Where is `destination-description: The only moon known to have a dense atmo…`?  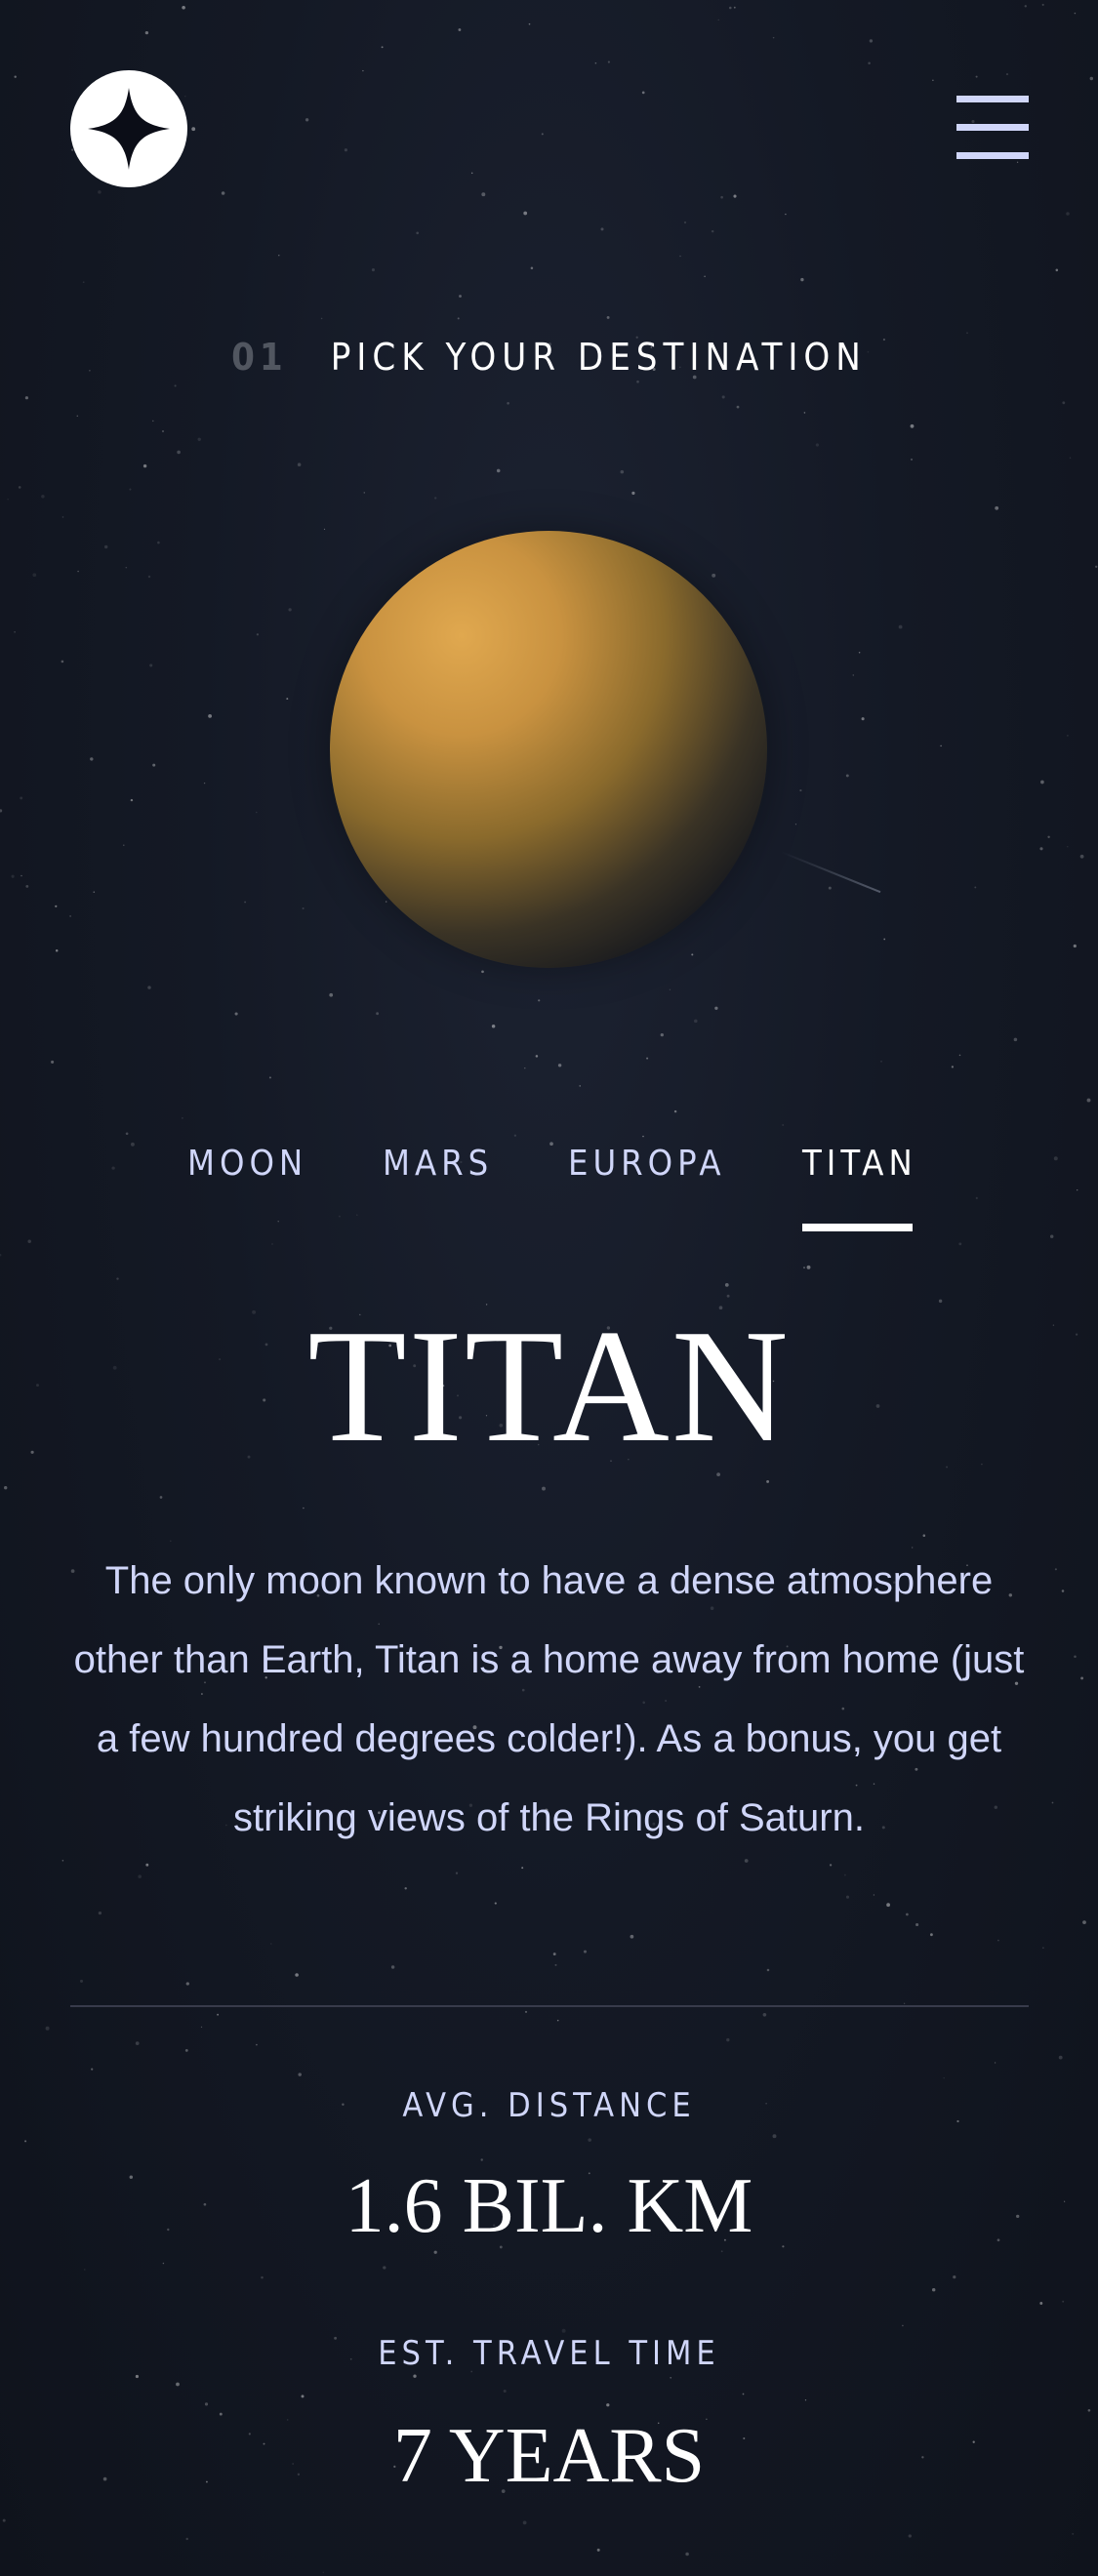 destination-description: The only moon known to have a dense atmo… is located at coordinates (549, 1699).